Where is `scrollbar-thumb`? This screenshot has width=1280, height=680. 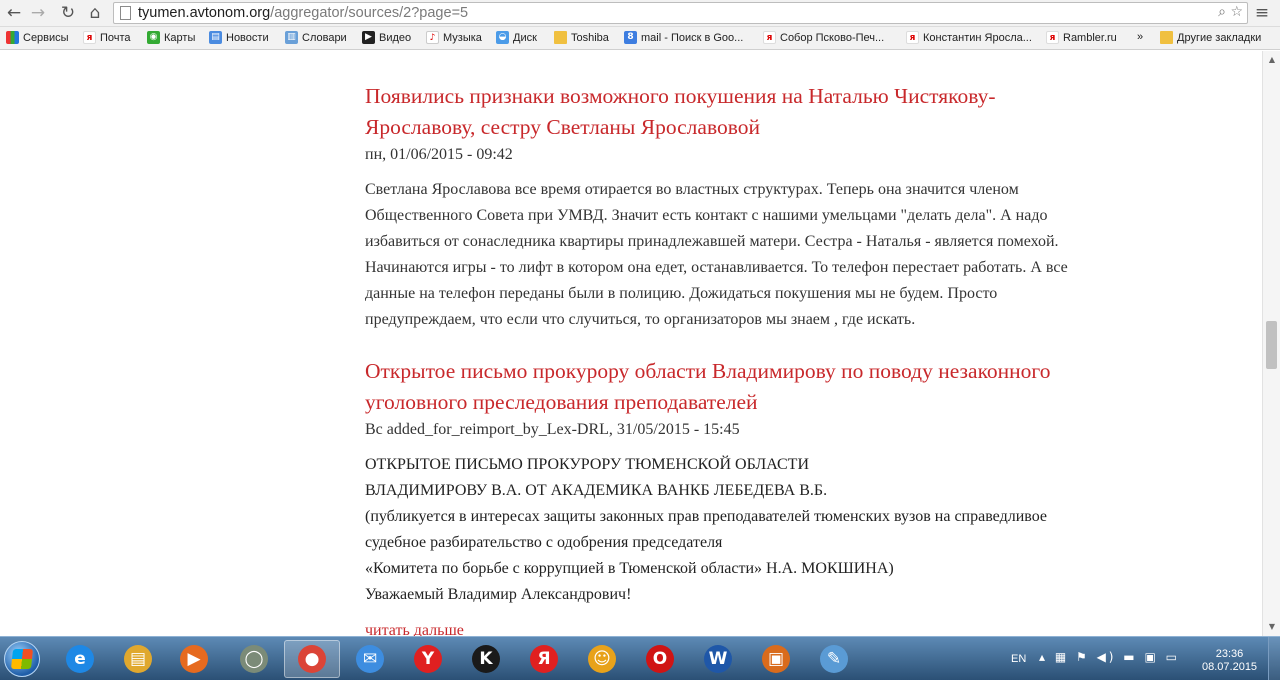
scrollbar-thumb is located at coordinates (1271, 345).